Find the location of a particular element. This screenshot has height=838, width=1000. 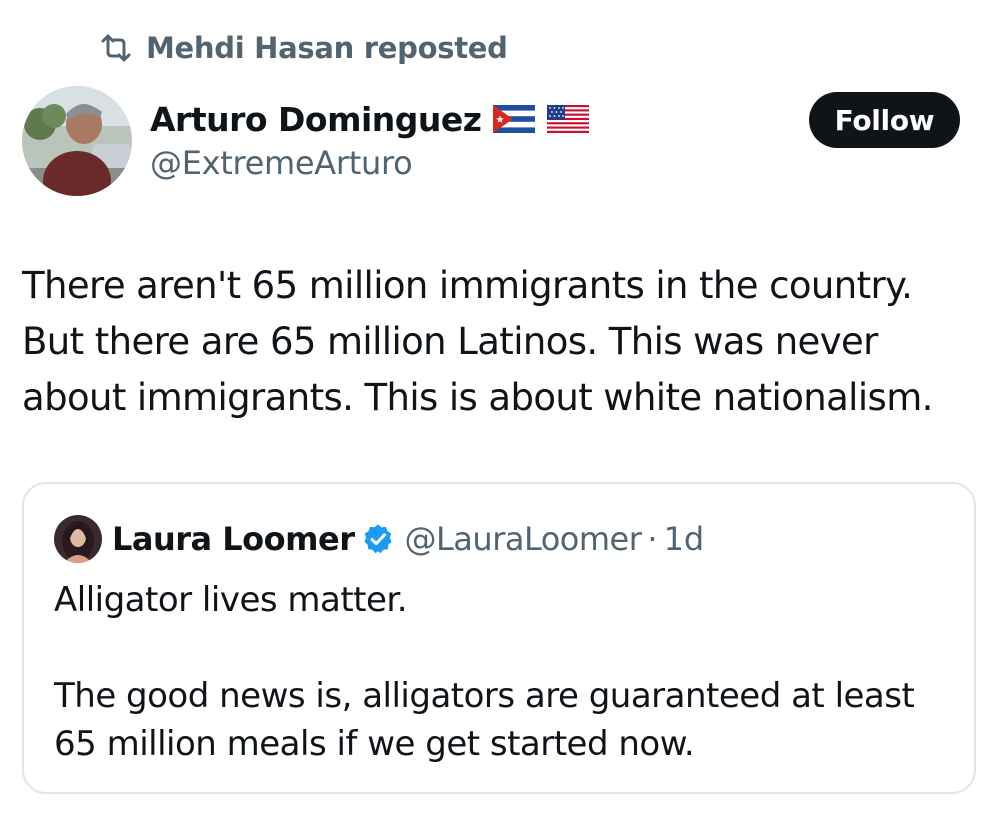

quoted-tweet-header: Laura Loomer @LauraLoomer · 1d is located at coordinates (379, 539).